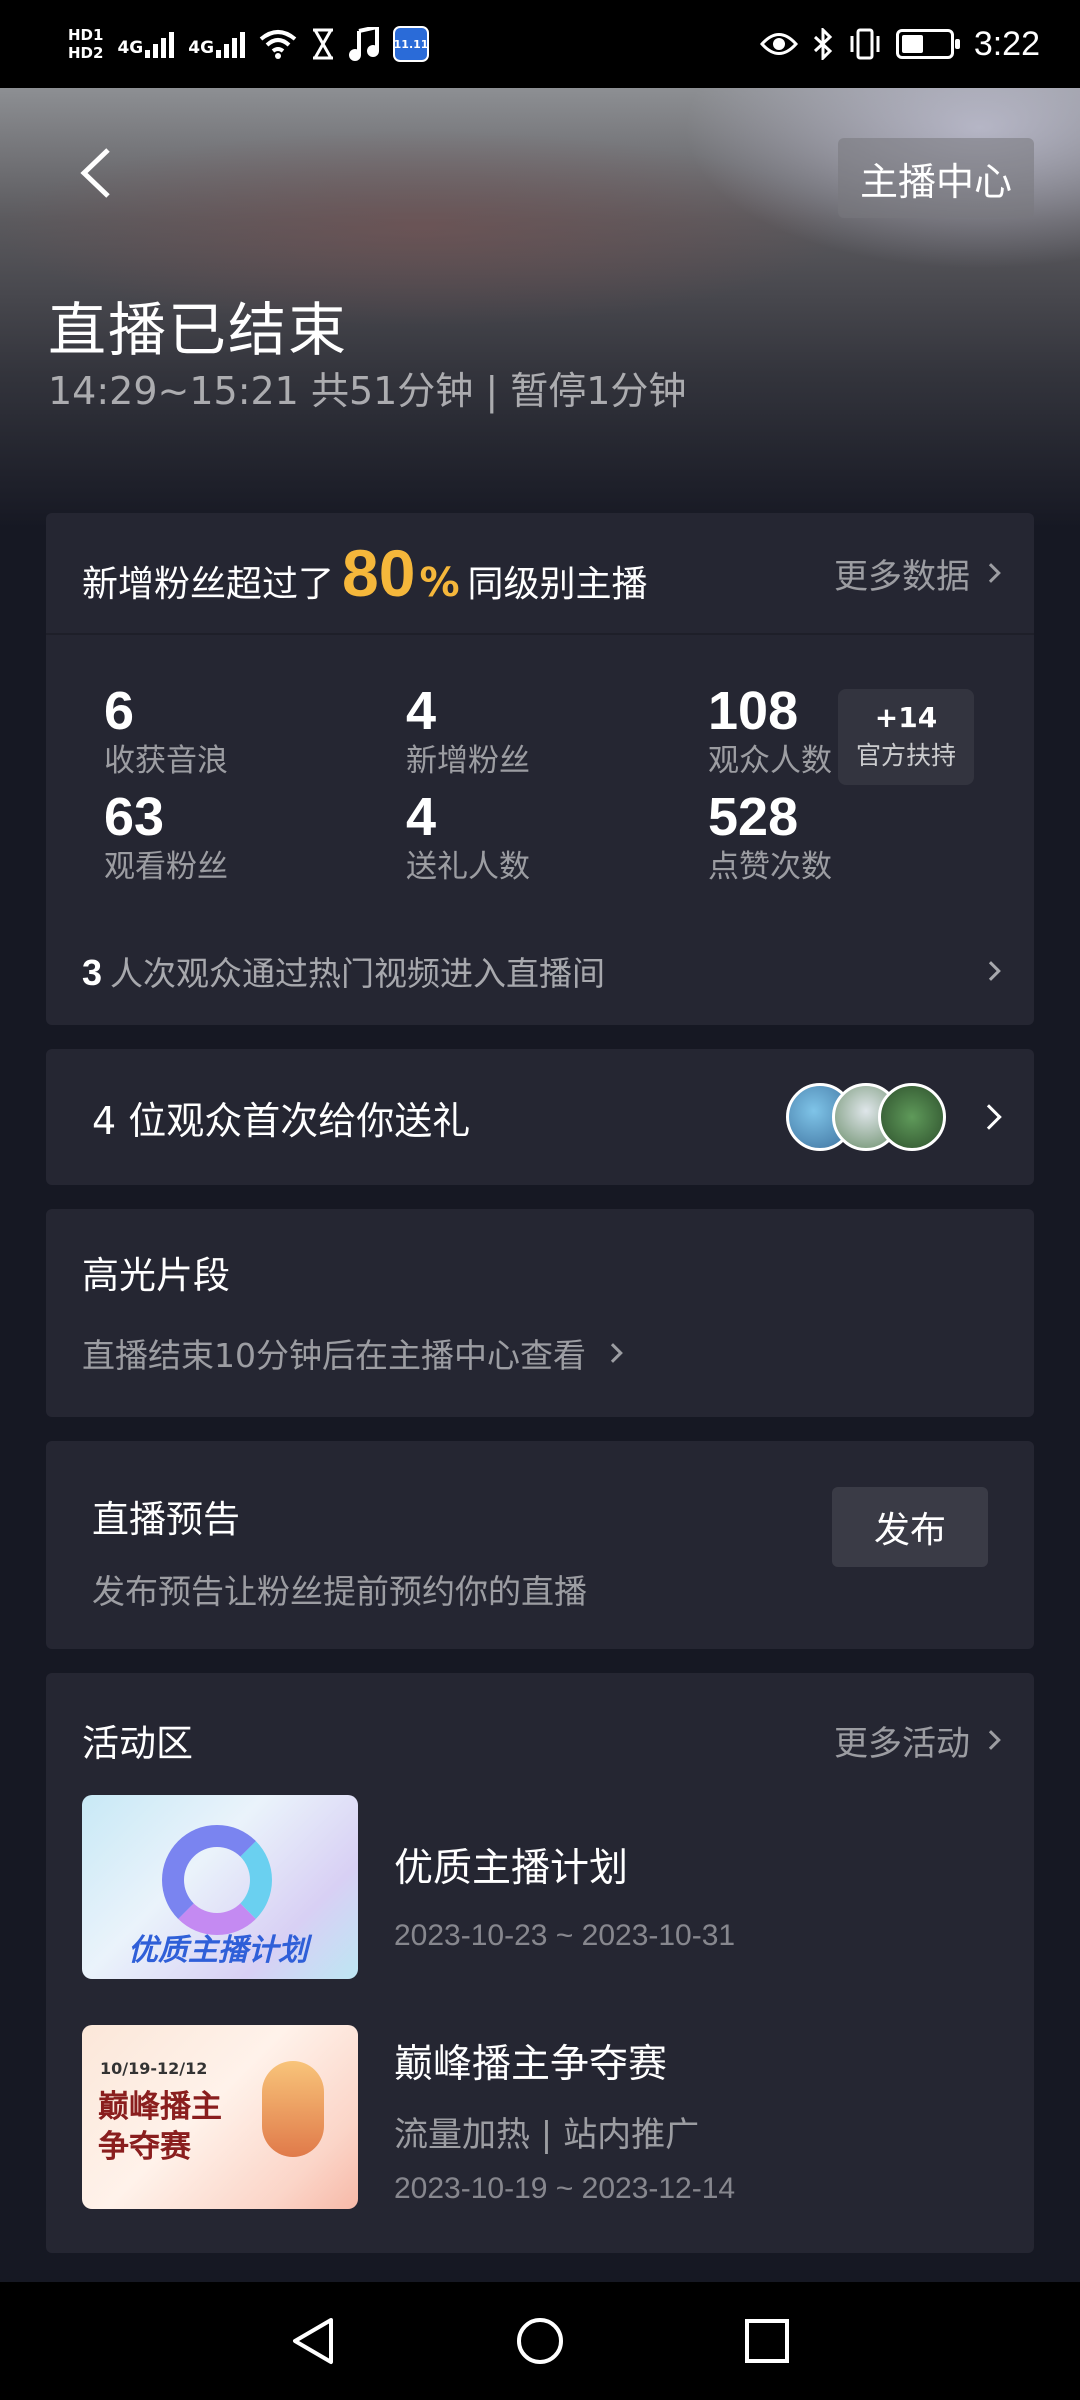 This screenshot has height=2400, width=1080. I want to click on vibrate-icon, so click(865, 44).